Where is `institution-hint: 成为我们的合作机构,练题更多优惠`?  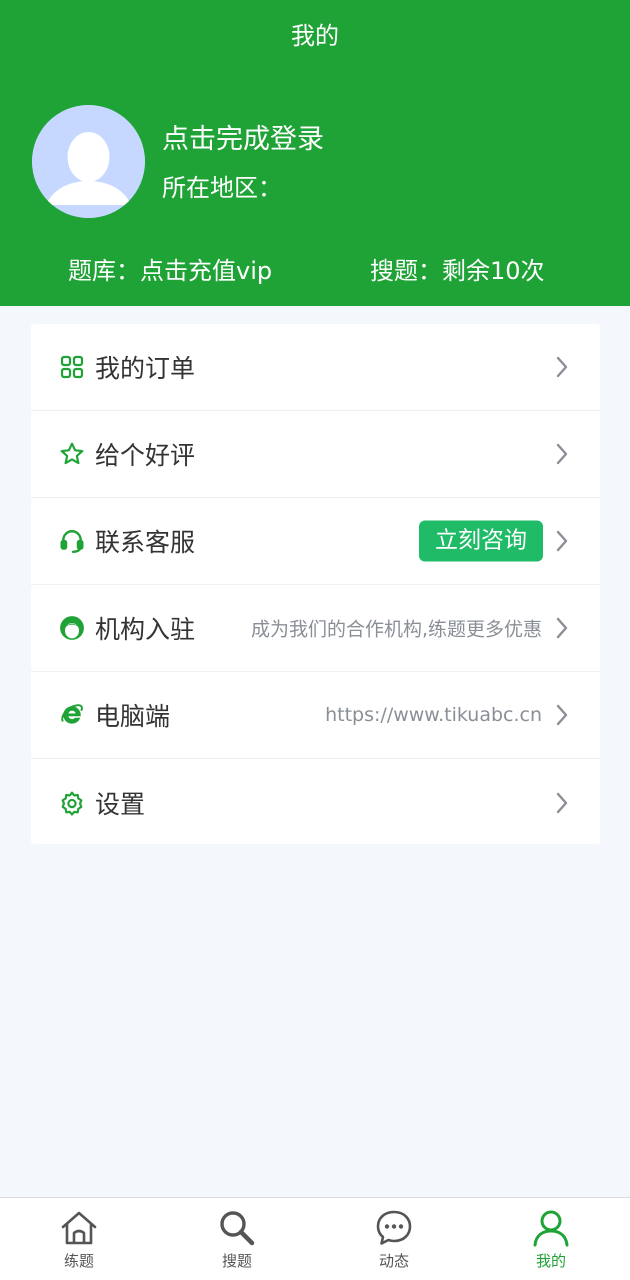
institution-hint: 成为我们的合作机构,练题更多优惠 is located at coordinates (396, 629).